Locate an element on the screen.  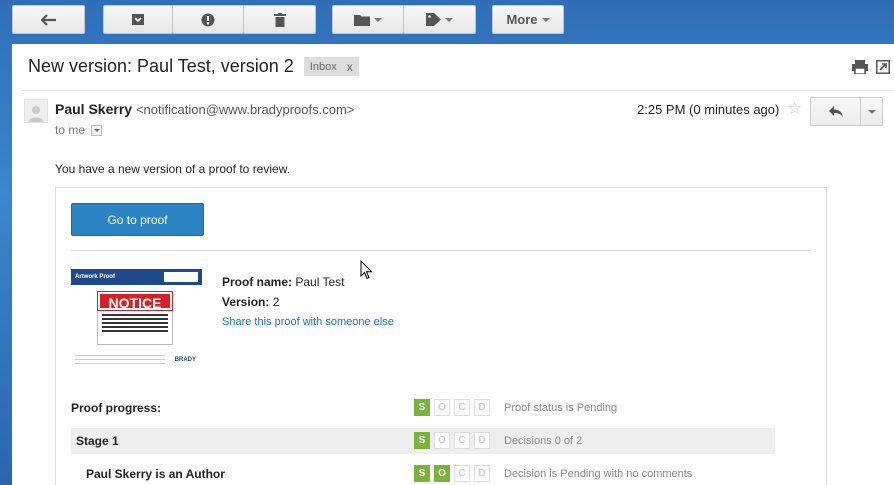
message-subject: New version: Paul Test, version 2 is located at coordinates (161, 66).